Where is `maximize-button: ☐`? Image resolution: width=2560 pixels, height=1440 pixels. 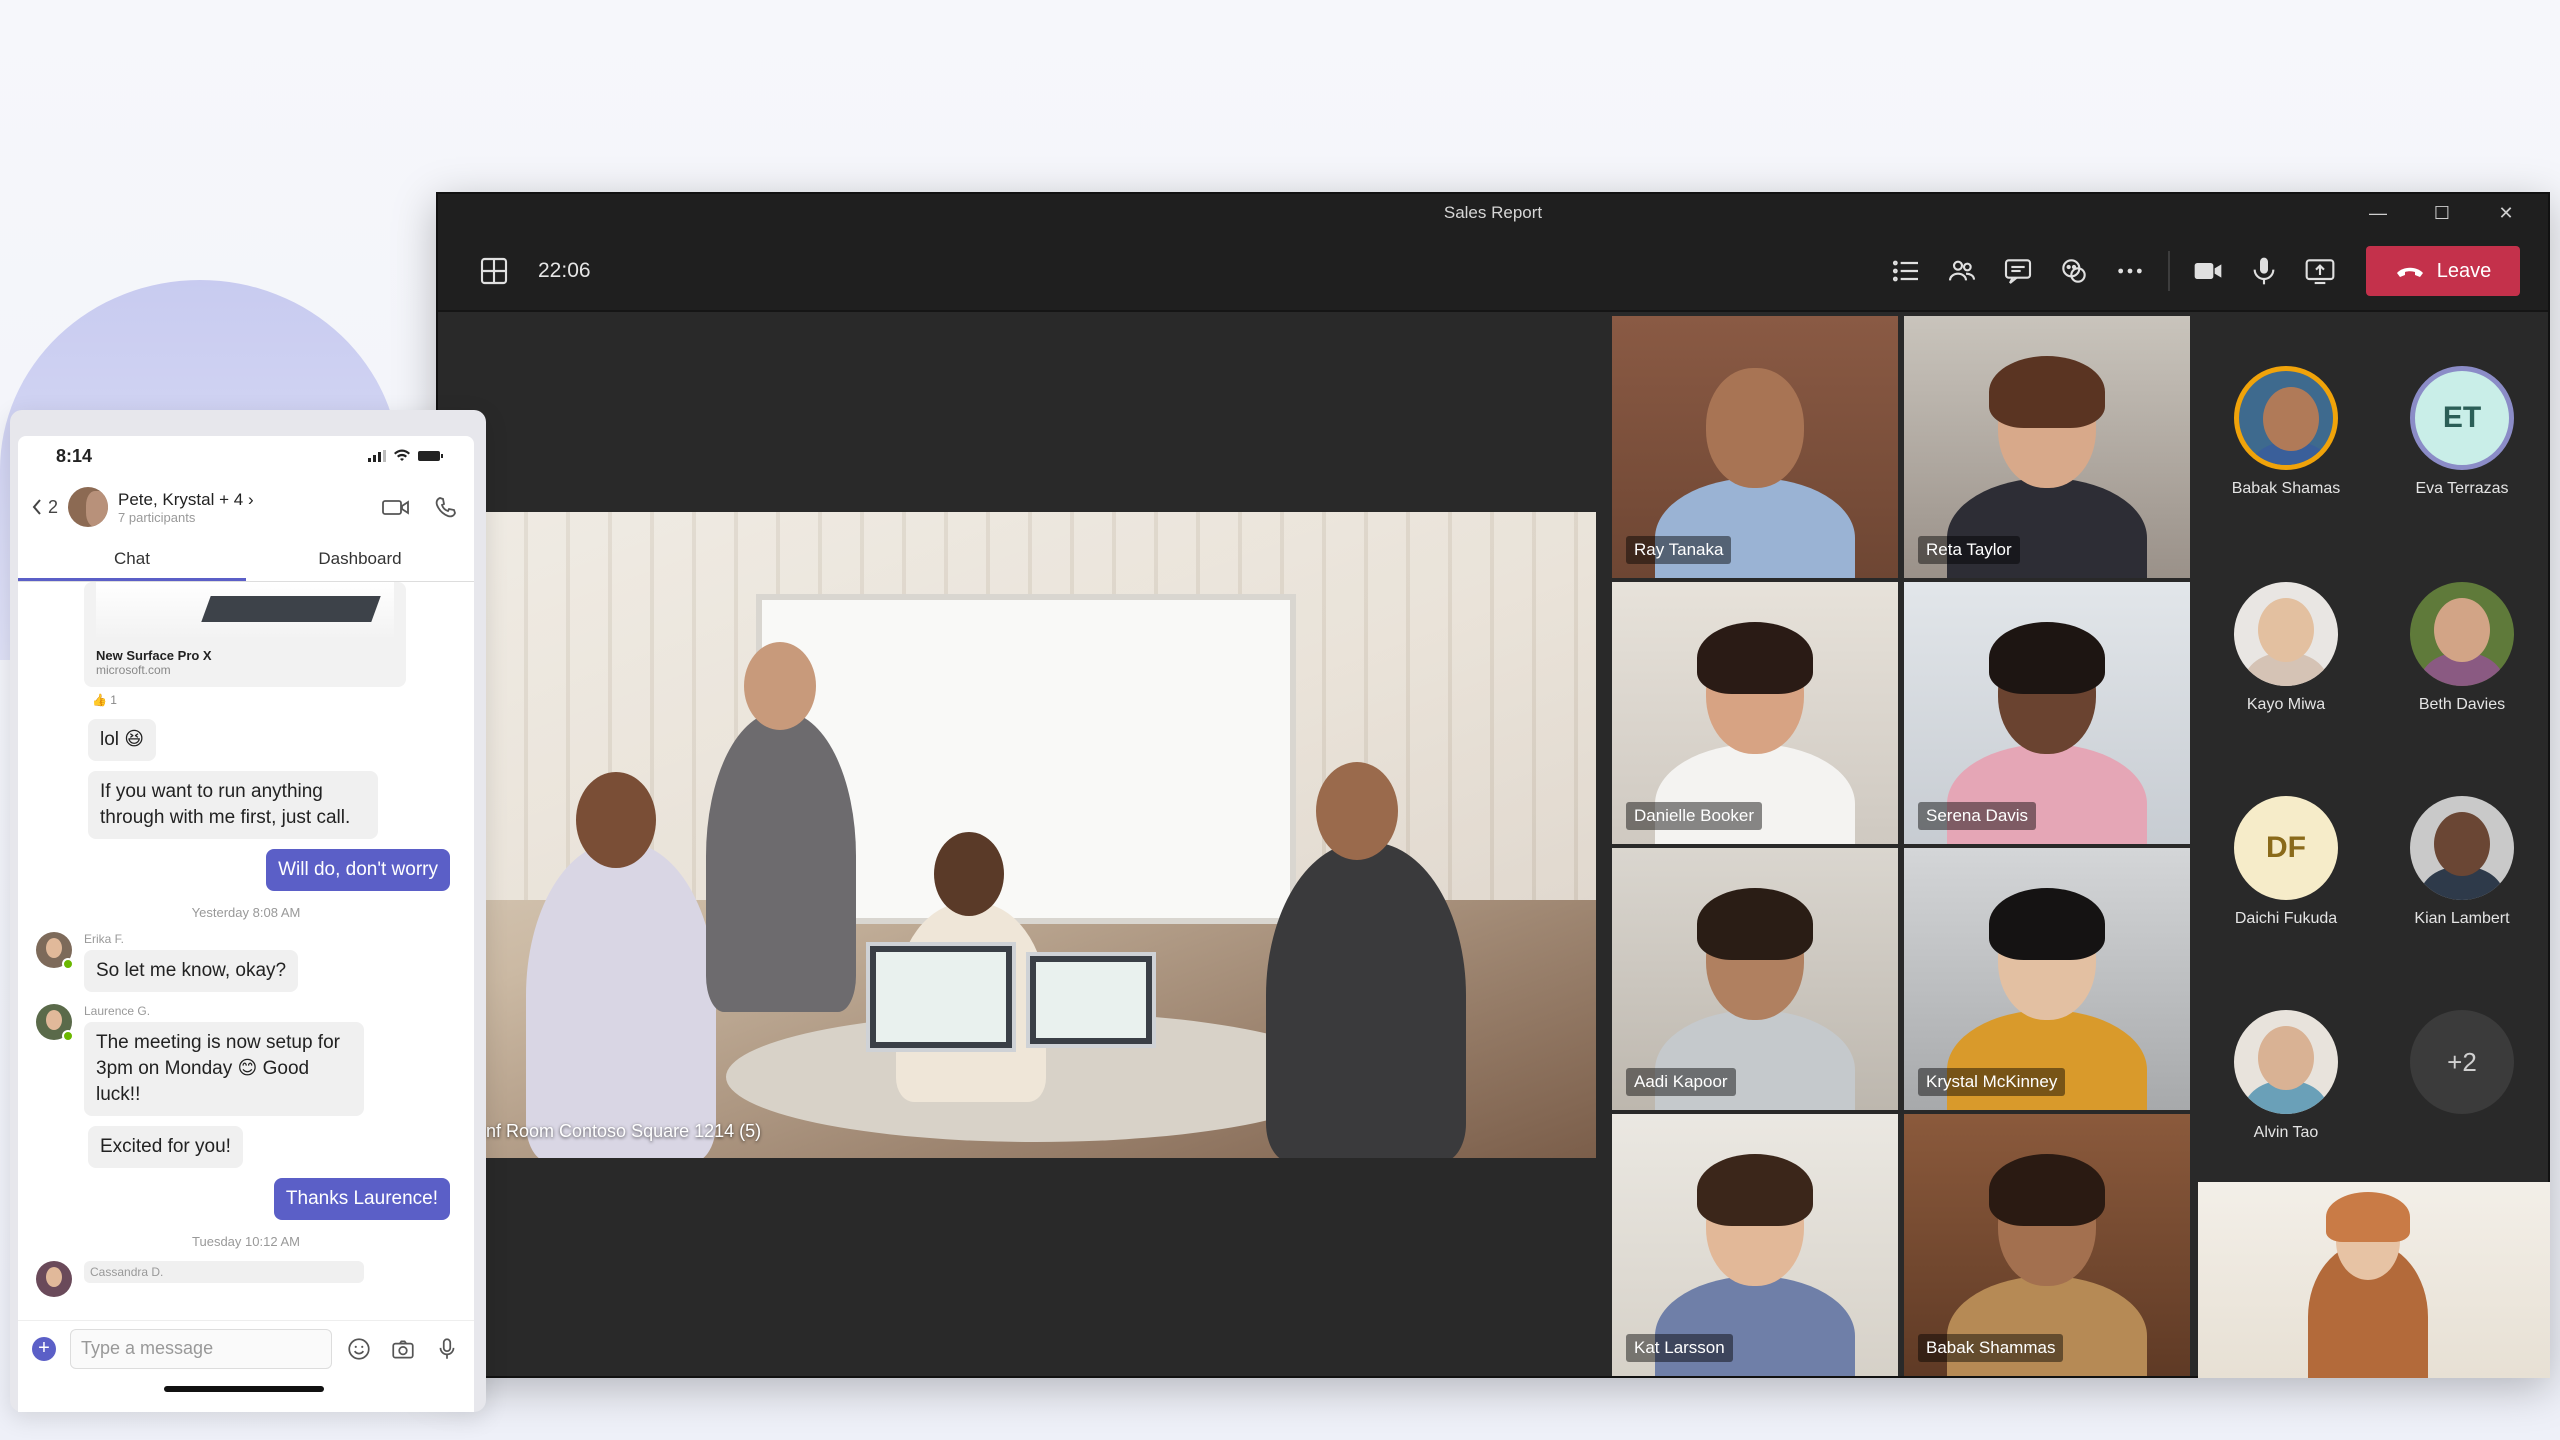
maximize-button: ☐ is located at coordinates (2442, 213).